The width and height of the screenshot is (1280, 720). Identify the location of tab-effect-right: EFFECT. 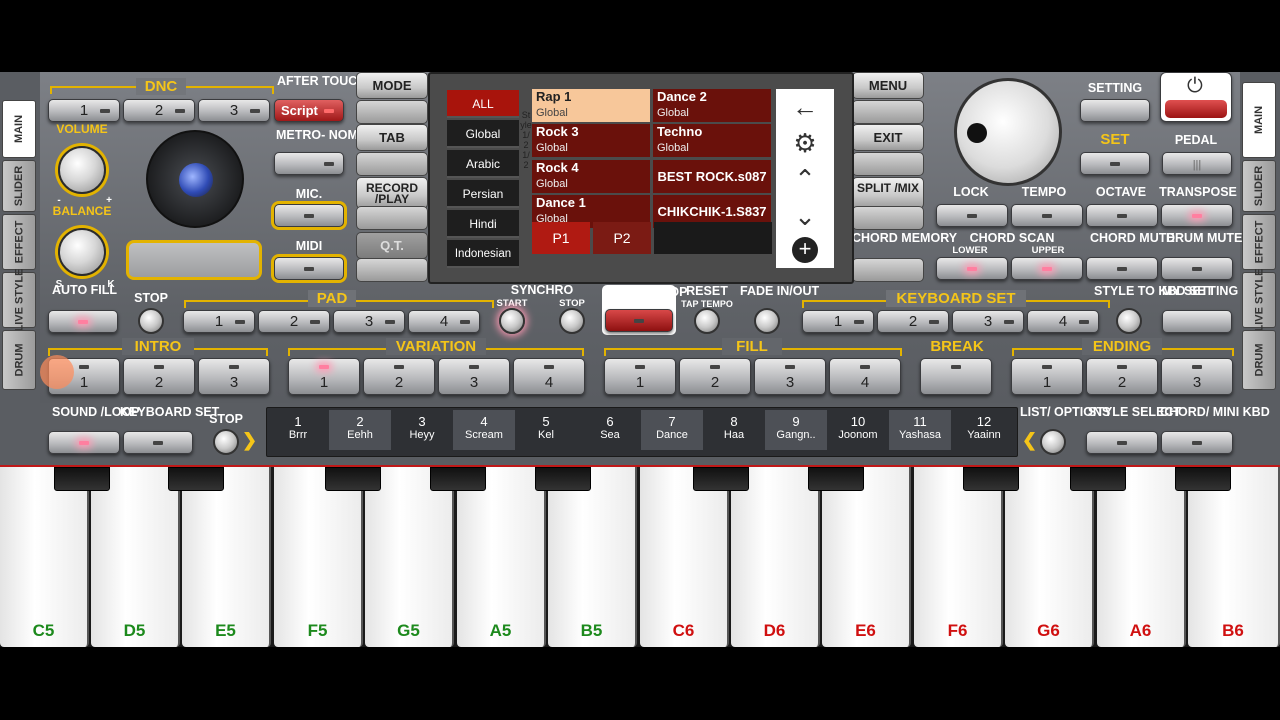
(1259, 242).